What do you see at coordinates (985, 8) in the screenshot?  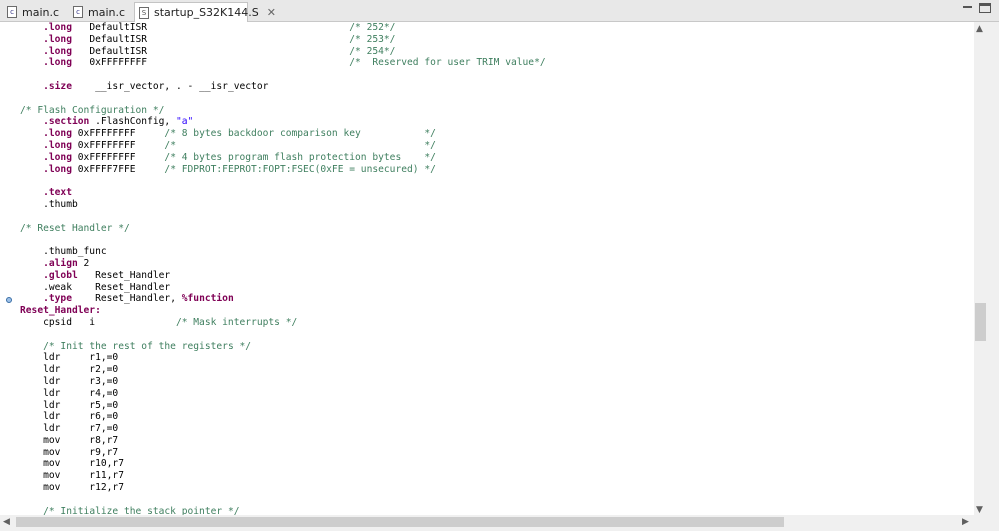 I see `maximize-icon` at bounding box center [985, 8].